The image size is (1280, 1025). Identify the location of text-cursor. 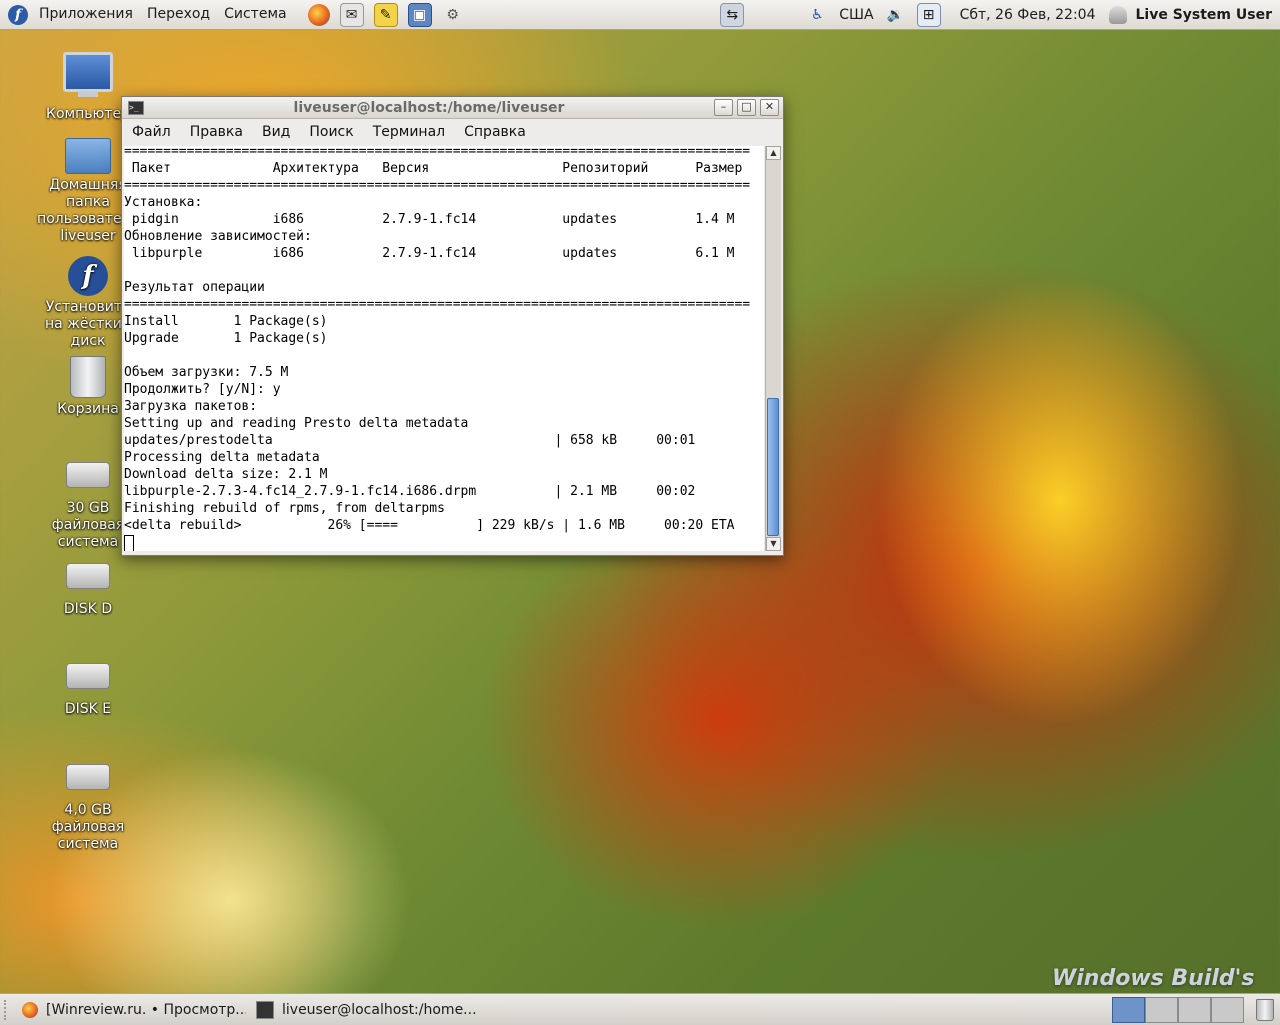
(129, 543).